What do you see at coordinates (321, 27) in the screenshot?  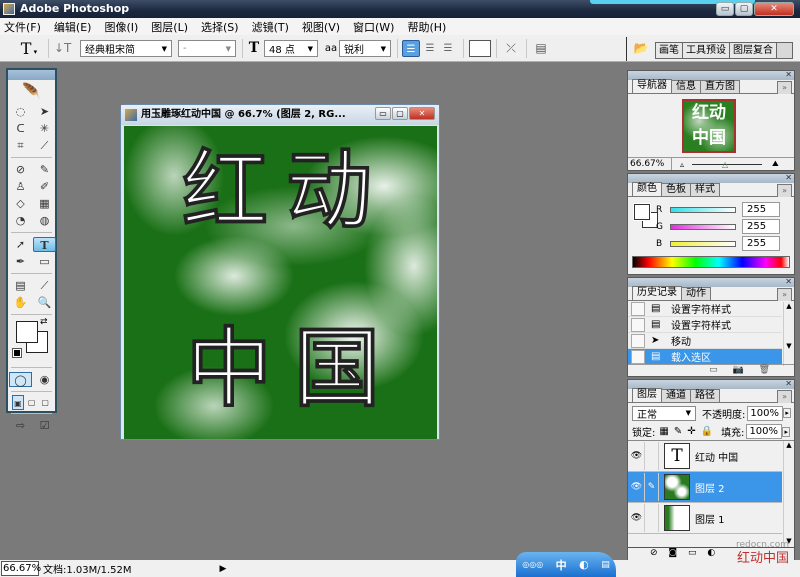 I see `menu-view: 视图(V)` at bounding box center [321, 27].